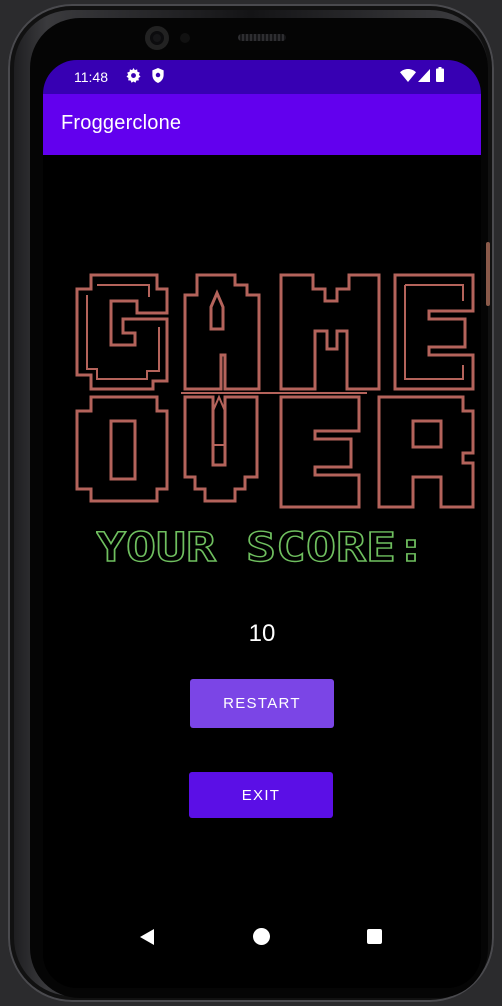  What do you see at coordinates (221, 449) in the screenshot?
I see `letter-v` at bounding box center [221, 449].